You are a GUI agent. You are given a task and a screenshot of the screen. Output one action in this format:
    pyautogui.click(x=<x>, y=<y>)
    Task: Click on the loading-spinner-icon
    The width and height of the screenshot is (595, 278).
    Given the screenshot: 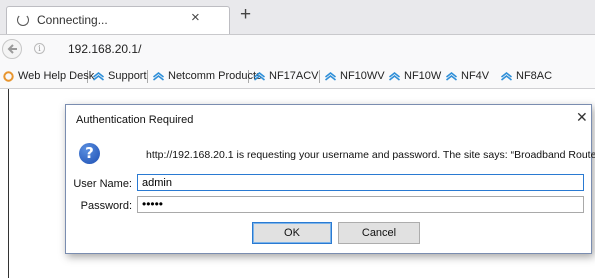 What is the action you would take?
    pyautogui.click(x=23, y=20)
    